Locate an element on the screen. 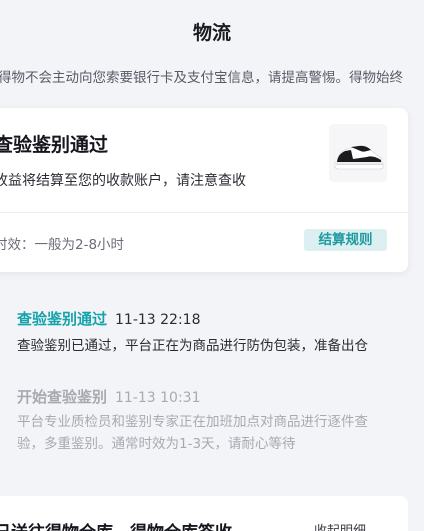 The height and width of the screenshot is (531, 424). settlement-rules-button: 结算规则 is located at coordinates (345, 240).